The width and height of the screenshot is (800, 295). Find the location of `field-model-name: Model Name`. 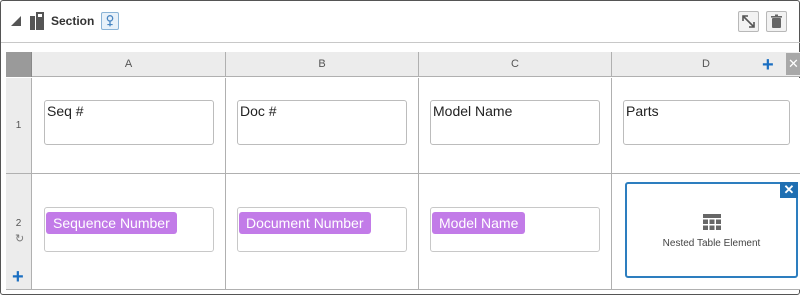

field-model-name: Model Name is located at coordinates (515, 229).